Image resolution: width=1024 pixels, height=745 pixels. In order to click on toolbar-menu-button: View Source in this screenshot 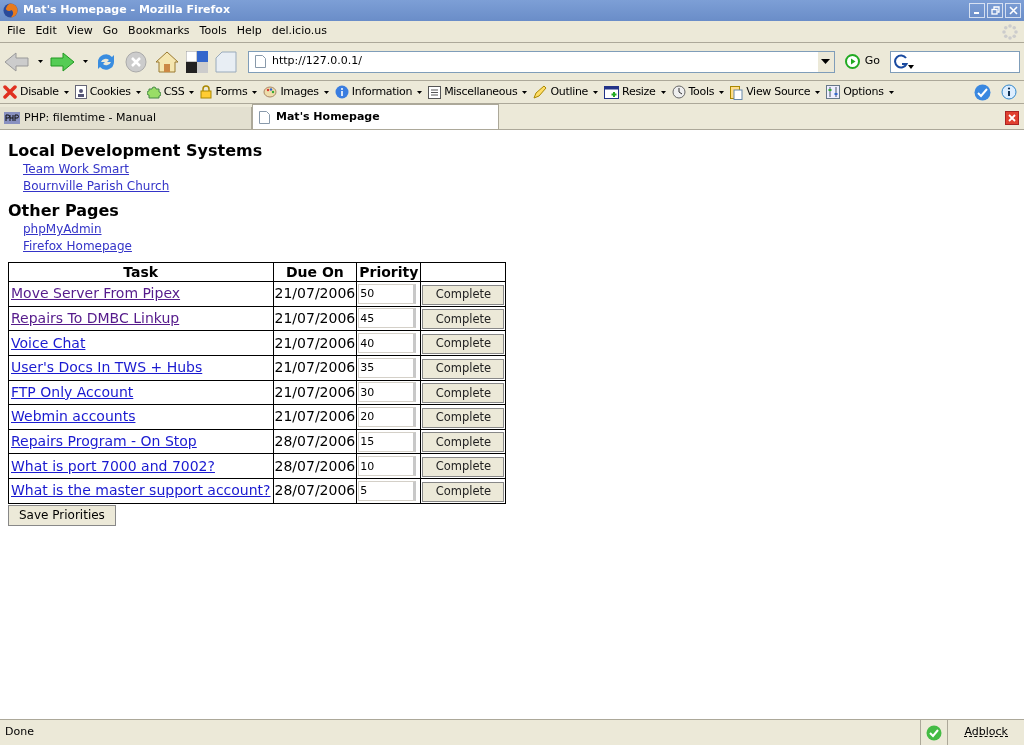, I will do `click(778, 92)`.